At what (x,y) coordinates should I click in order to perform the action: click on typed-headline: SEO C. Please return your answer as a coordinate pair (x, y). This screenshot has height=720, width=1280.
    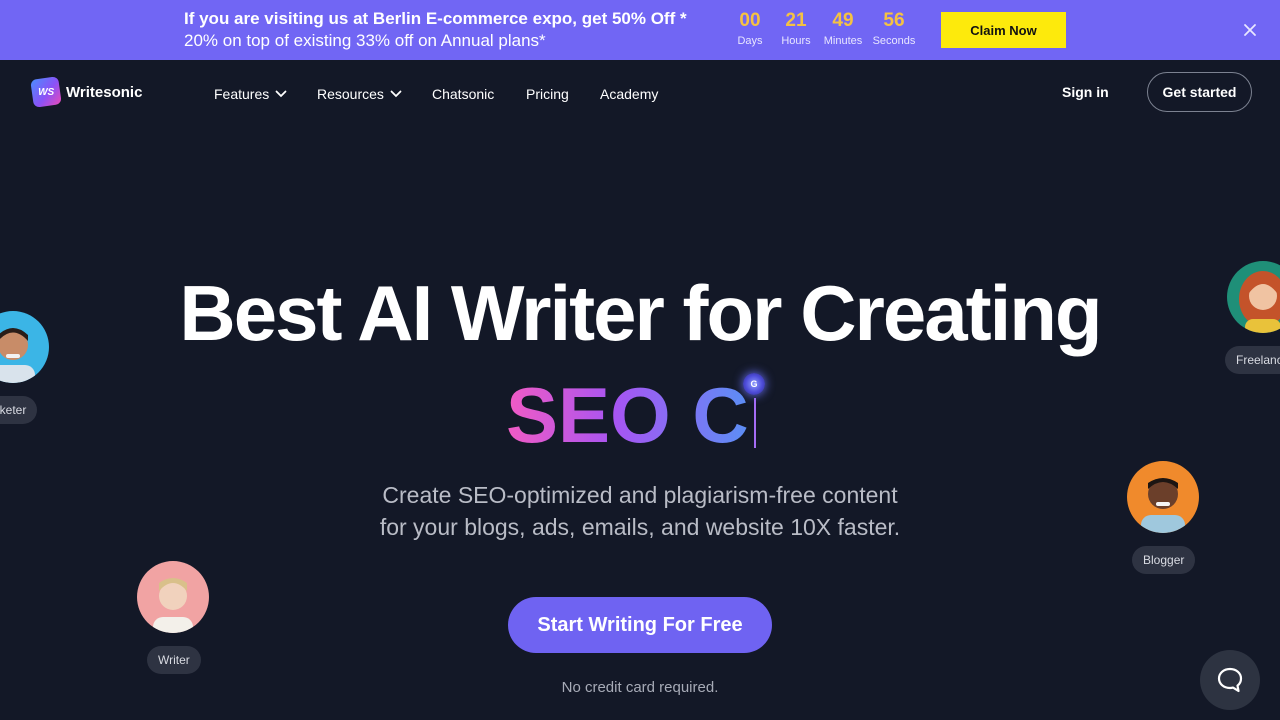
    Looking at the image, I should click on (627, 415).